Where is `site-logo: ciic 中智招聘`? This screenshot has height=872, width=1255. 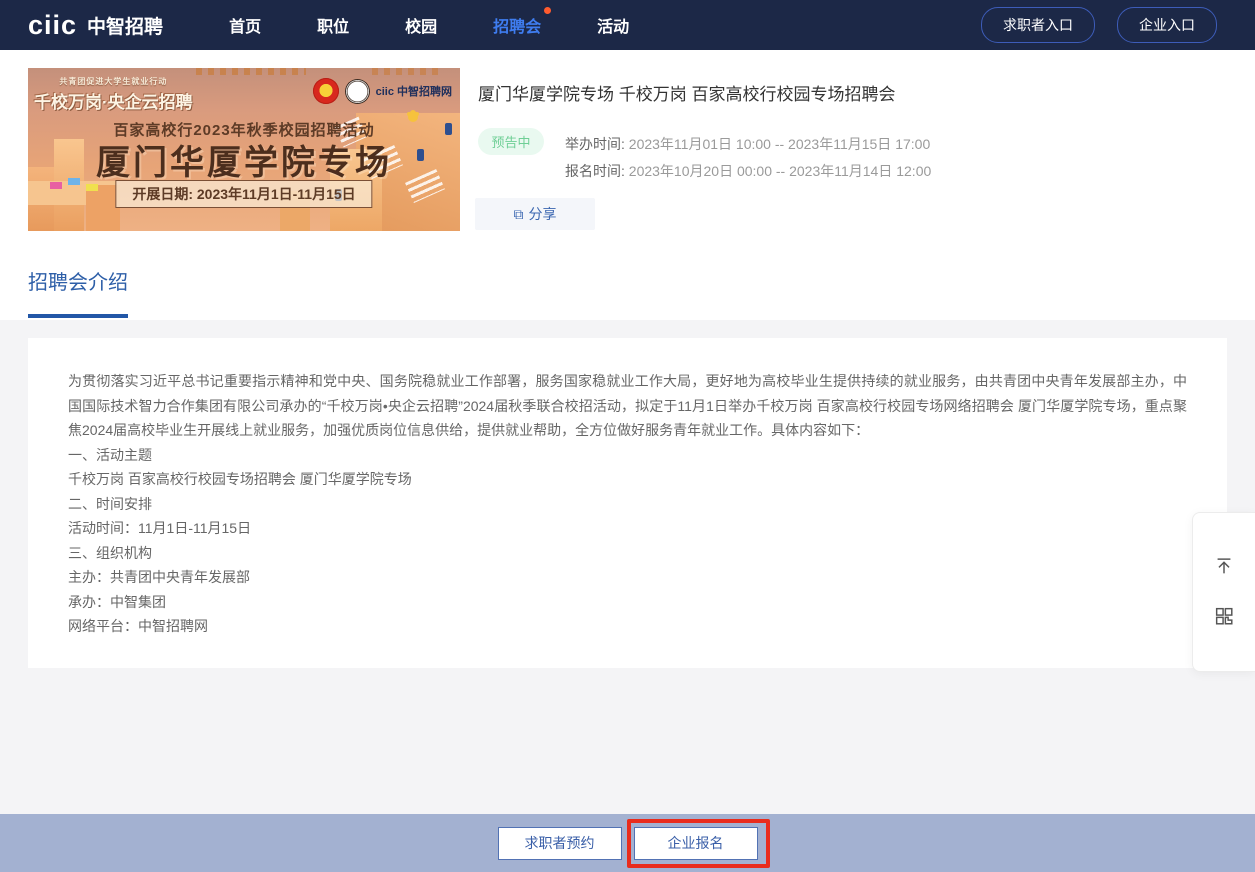 site-logo: ciic 中智招聘 is located at coordinates (96, 24).